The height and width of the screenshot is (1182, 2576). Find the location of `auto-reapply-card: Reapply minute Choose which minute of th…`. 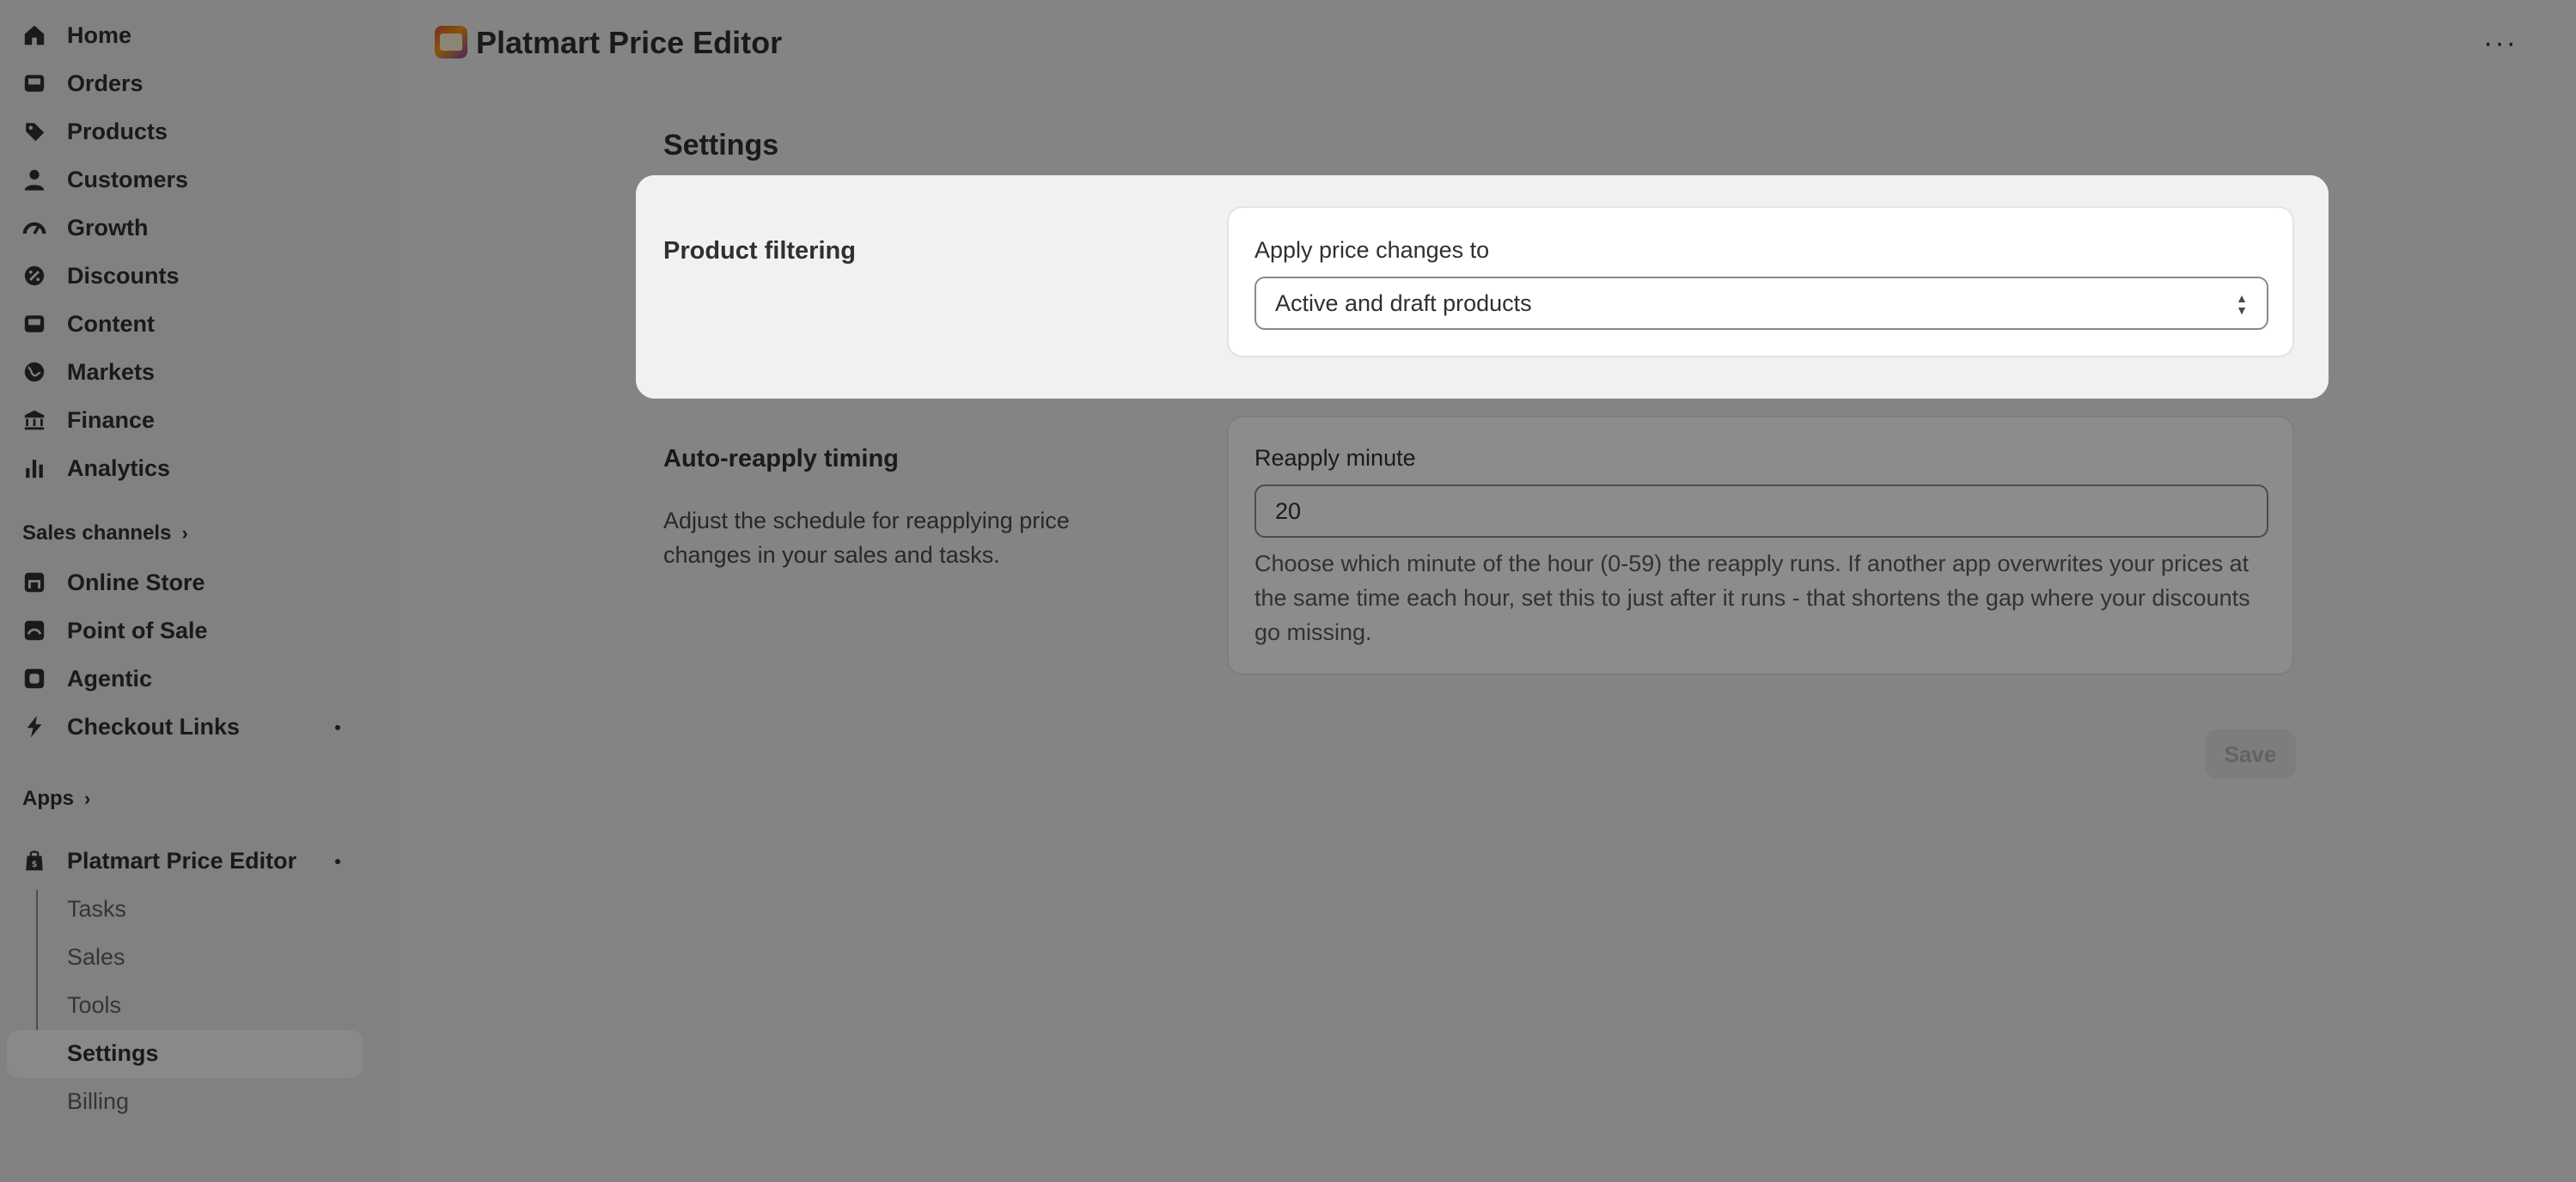

auto-reapply-card: Reapply minute Choose which minute of th… is located at coordinates (1760, 545).